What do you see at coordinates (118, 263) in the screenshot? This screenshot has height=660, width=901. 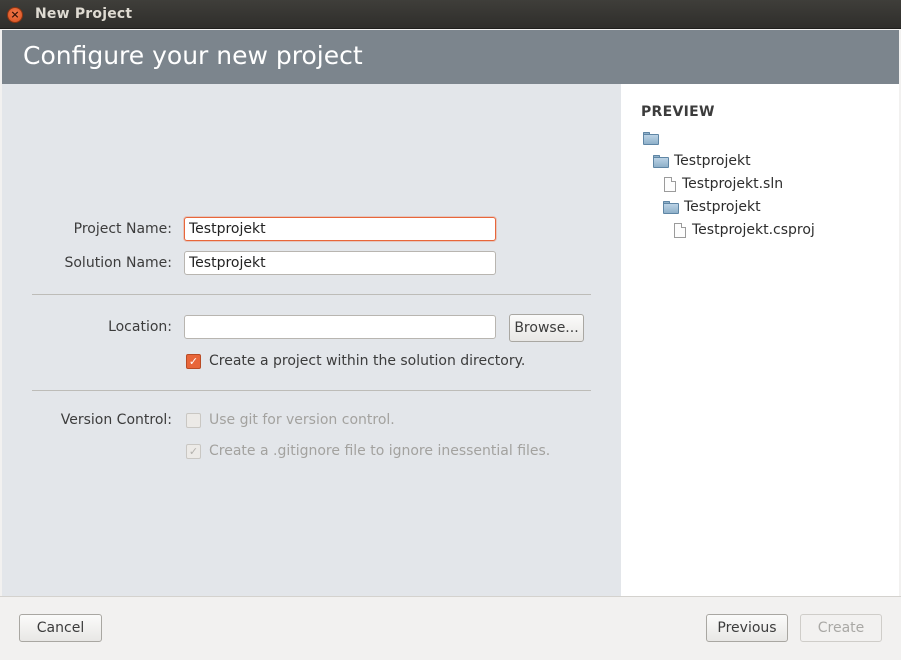 I see `solution-name-label: Solution Name:` at bounding box center [118, 263].